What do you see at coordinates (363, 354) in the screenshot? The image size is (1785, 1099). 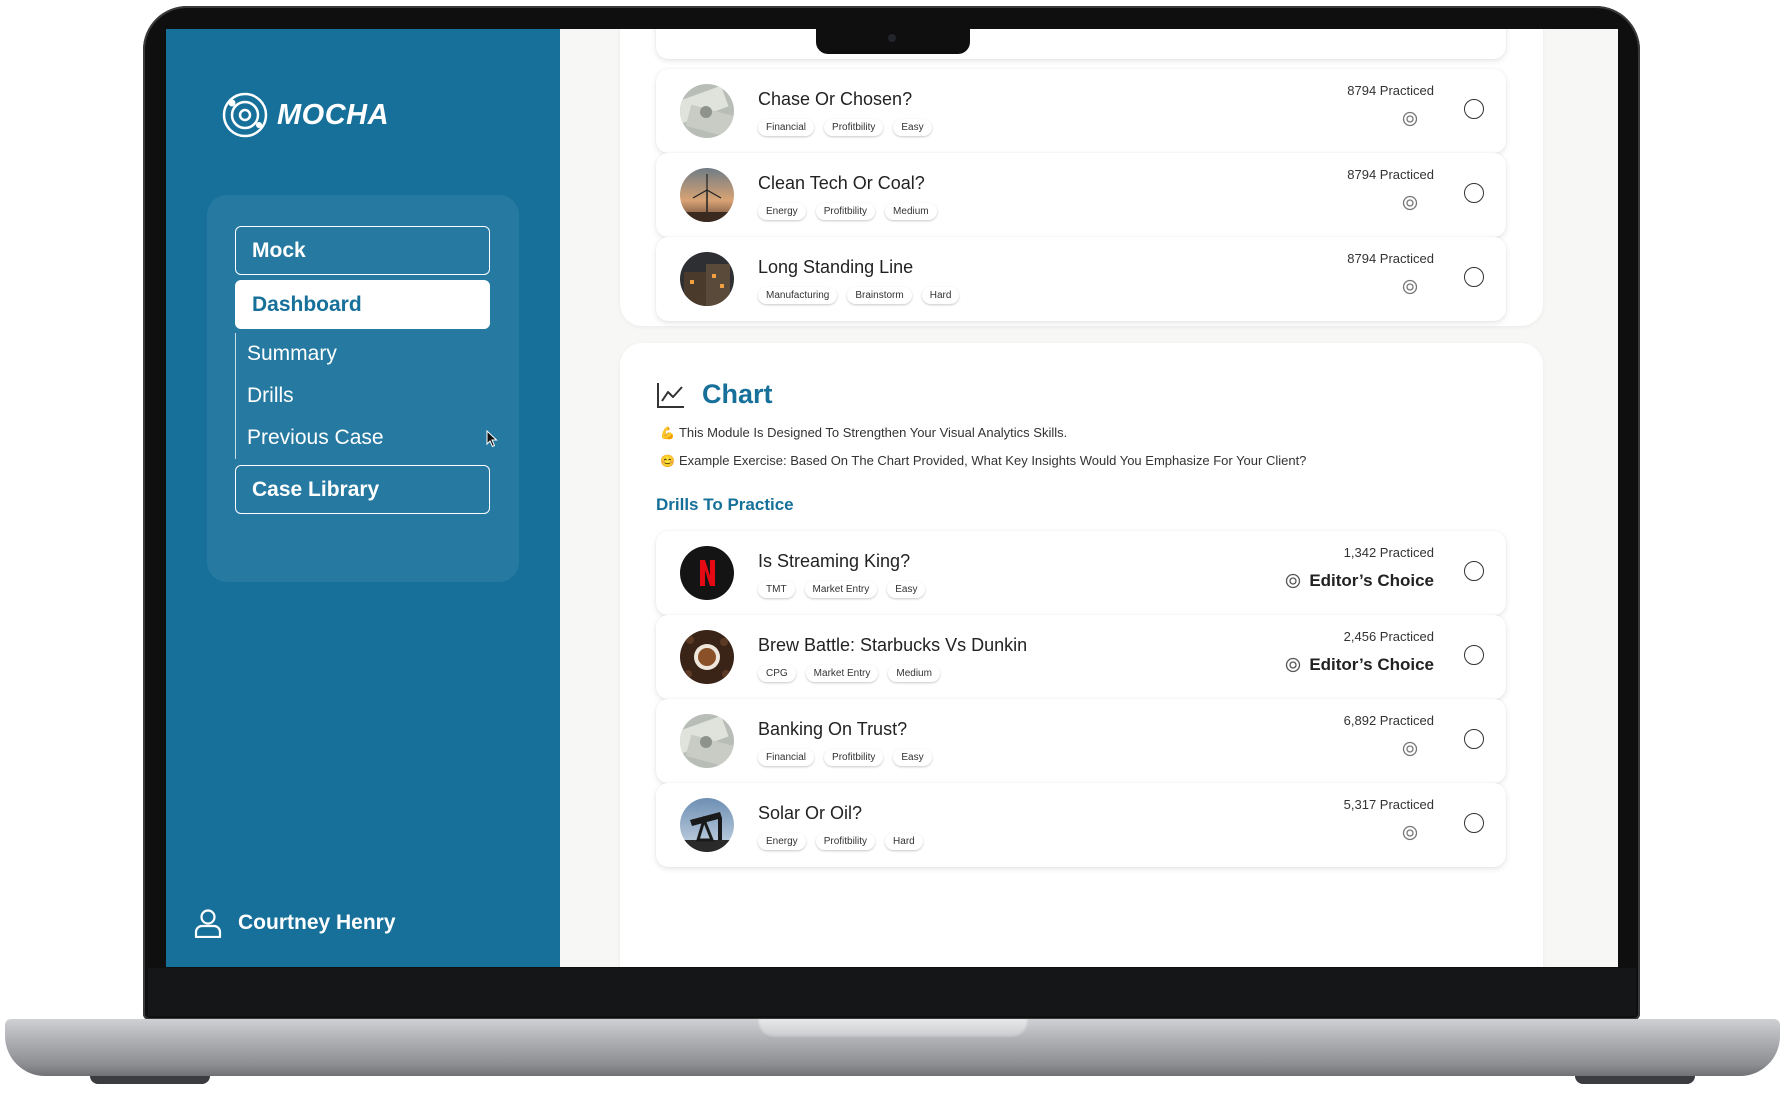 I see `subnav-summary: Summary` at bounding box center [363, 354].